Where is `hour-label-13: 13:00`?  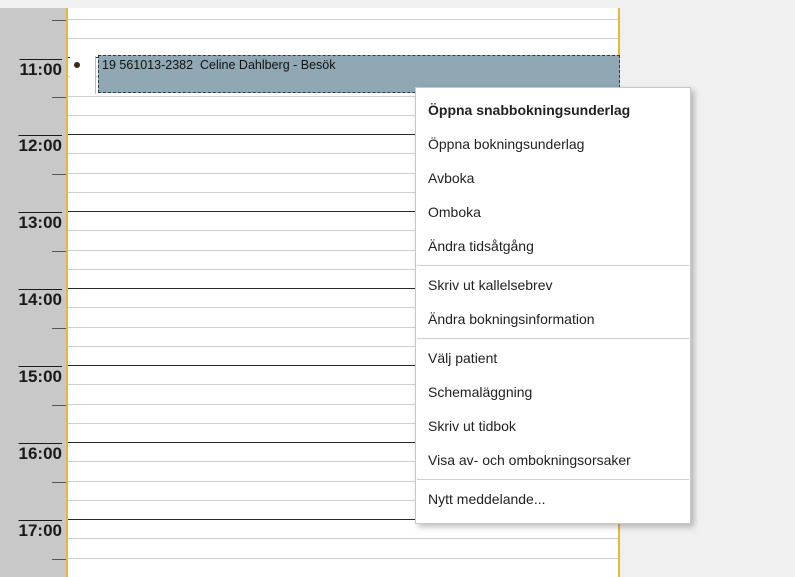 hour-label-13: 13:00 is located at coordinates (40, 222).